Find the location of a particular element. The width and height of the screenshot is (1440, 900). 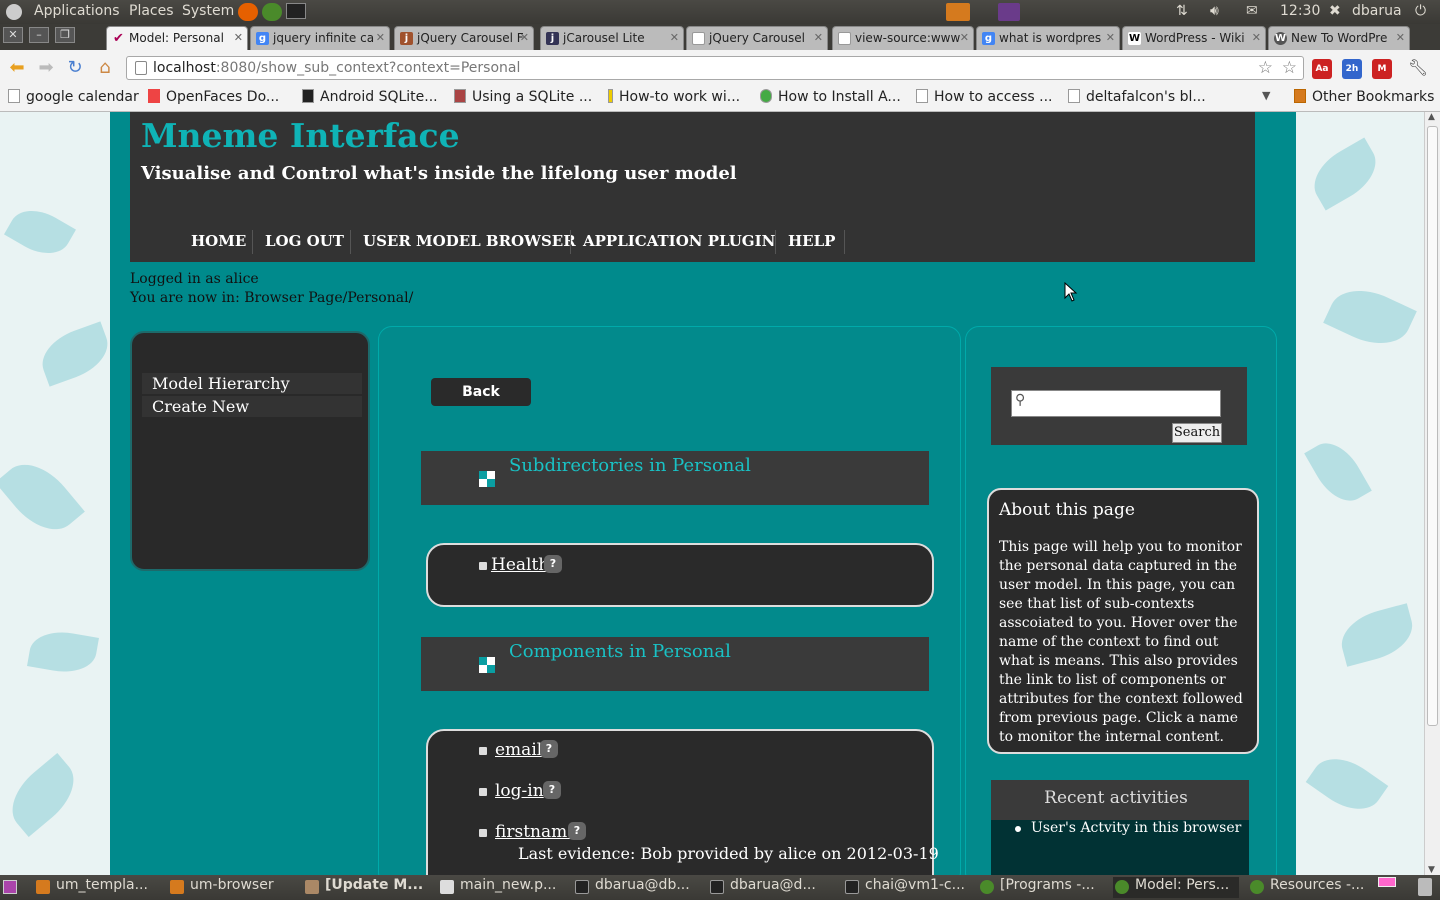

vertical-scrollbar: ▲ ▼ is located at coordinates (1432, 493).